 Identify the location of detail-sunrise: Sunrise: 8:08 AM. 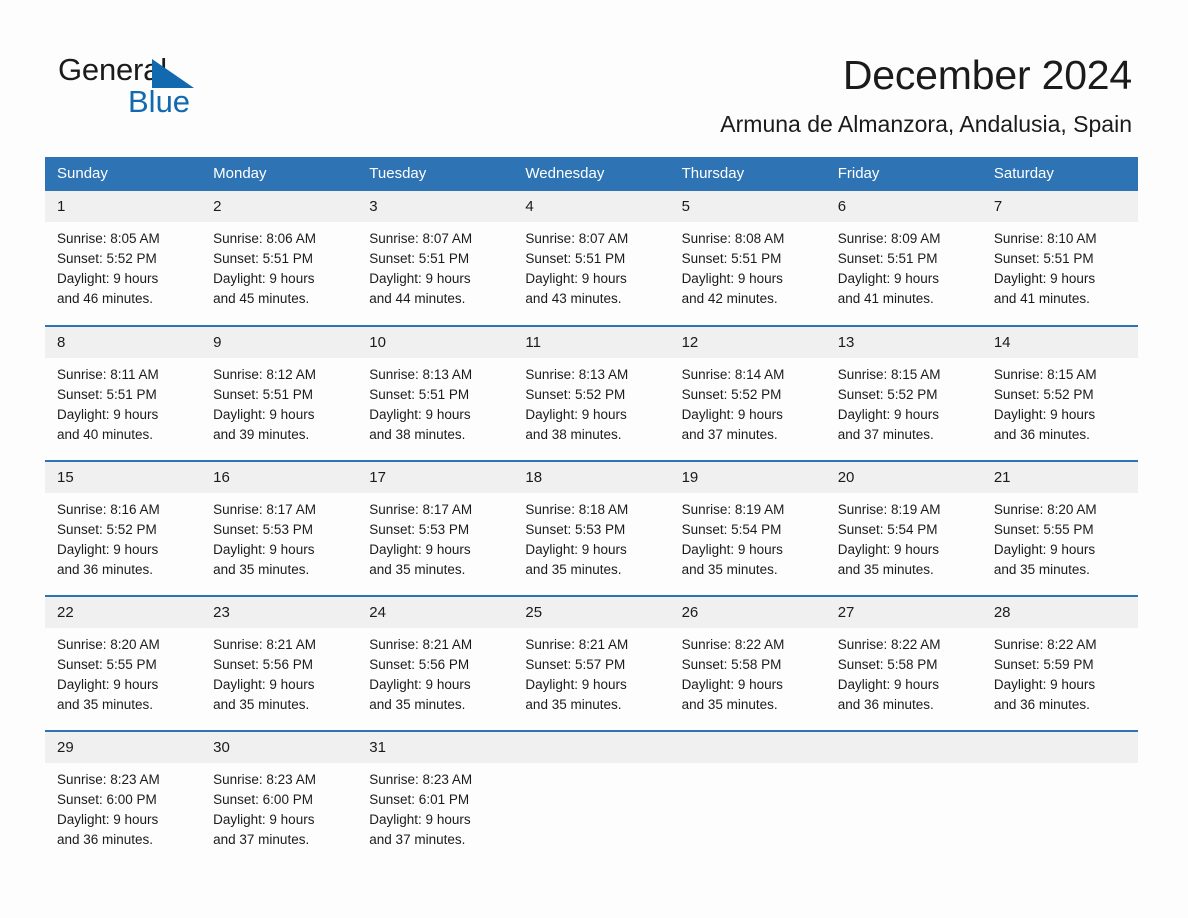
(733, 238).